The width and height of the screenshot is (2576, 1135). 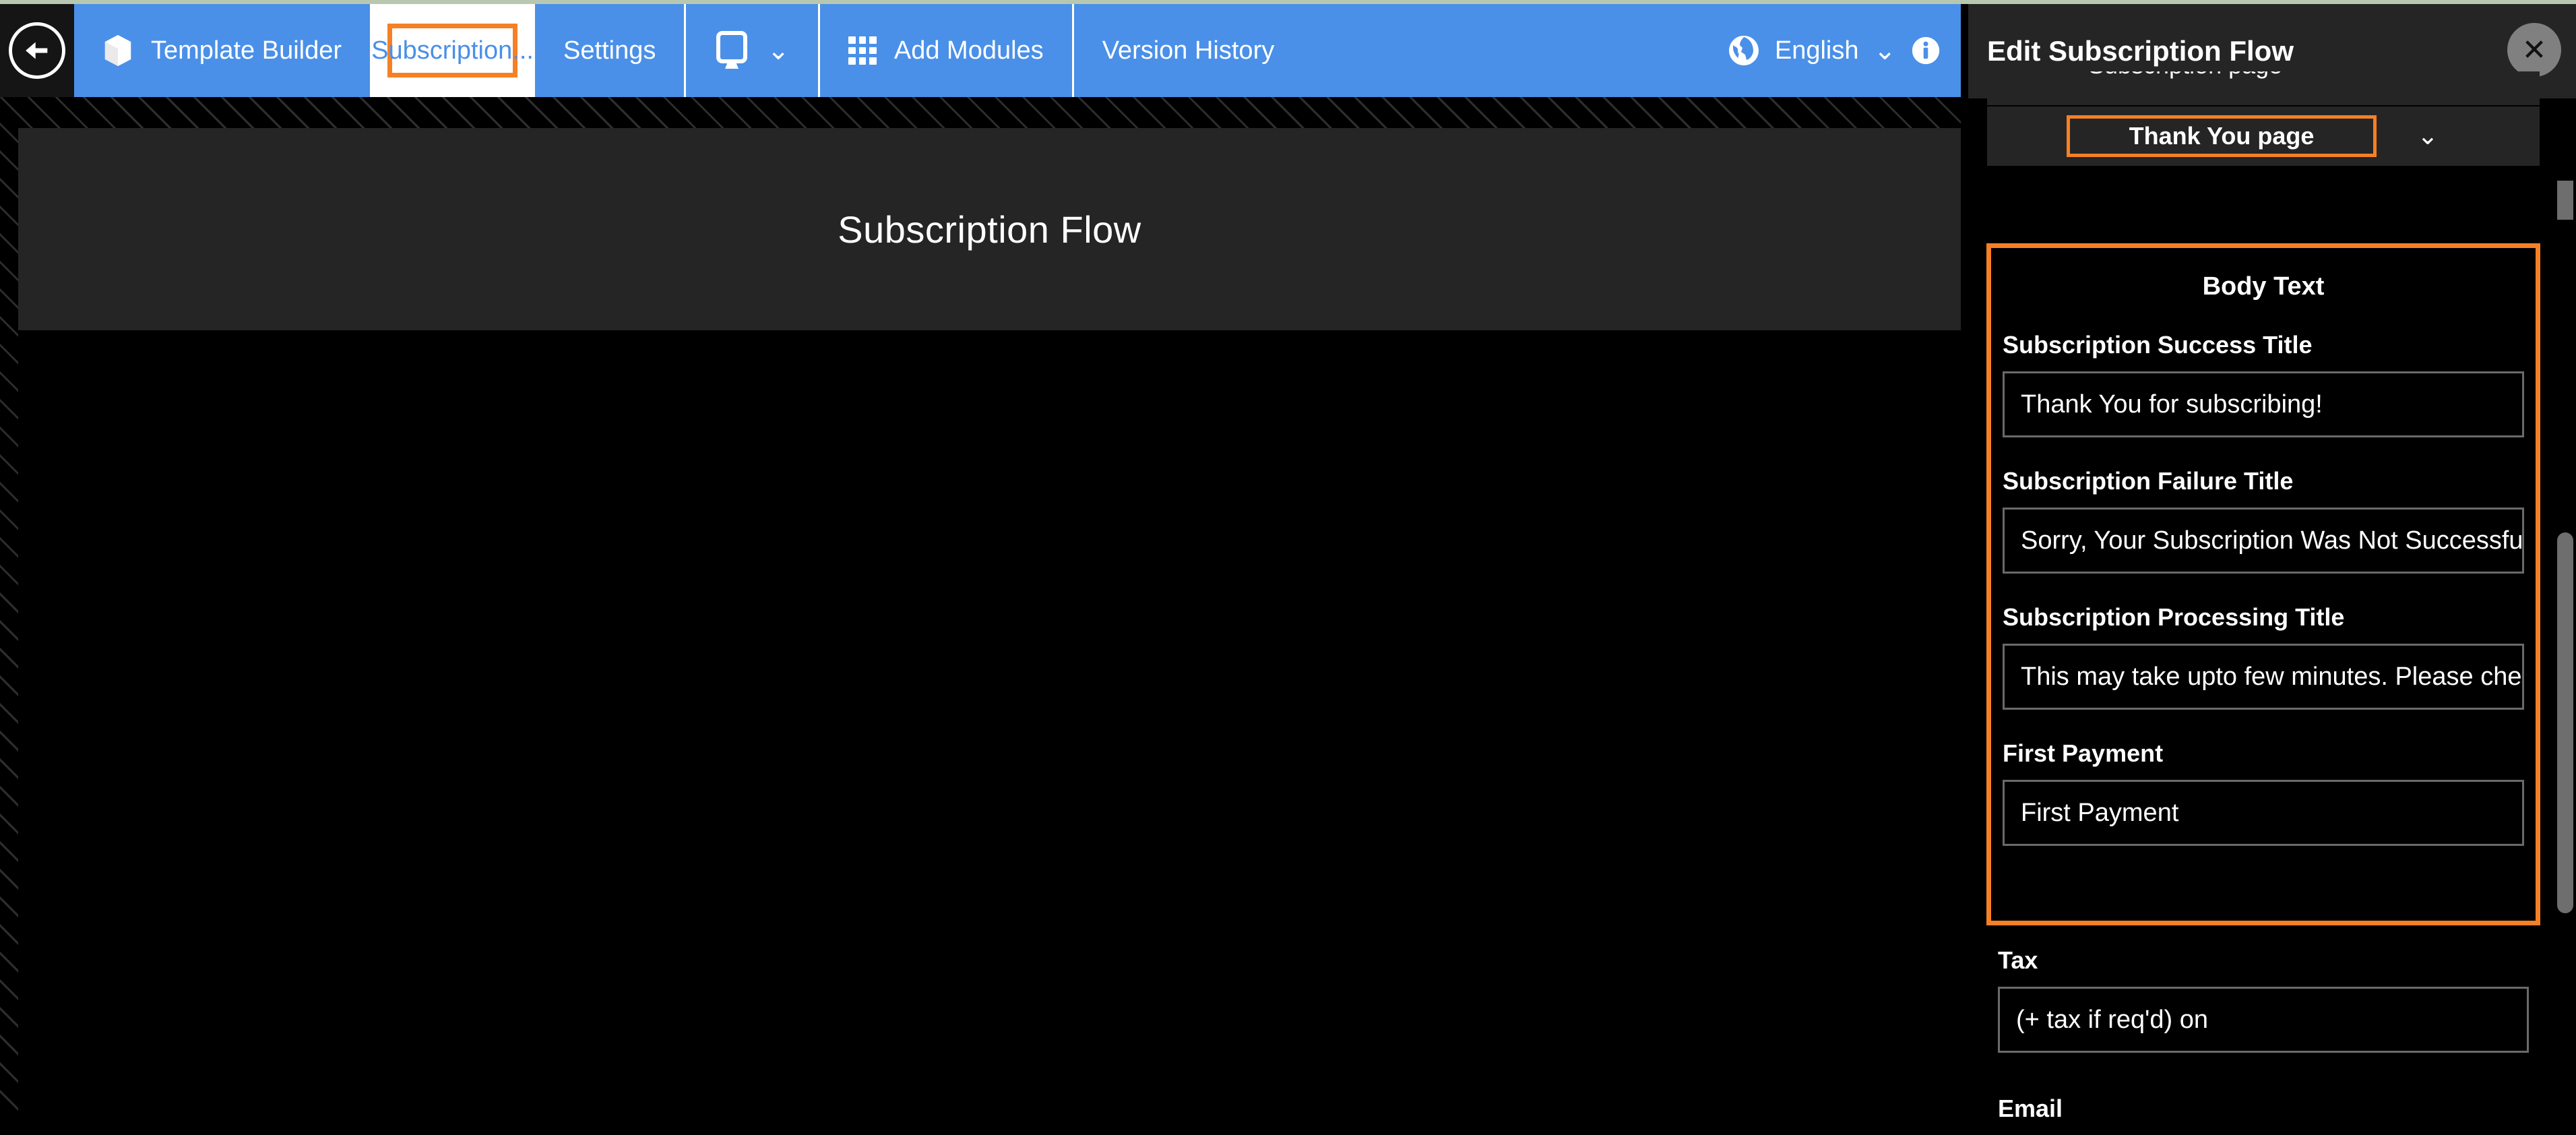 I want to click on nav-settings-label: Settings, so click(x=609, y=50).